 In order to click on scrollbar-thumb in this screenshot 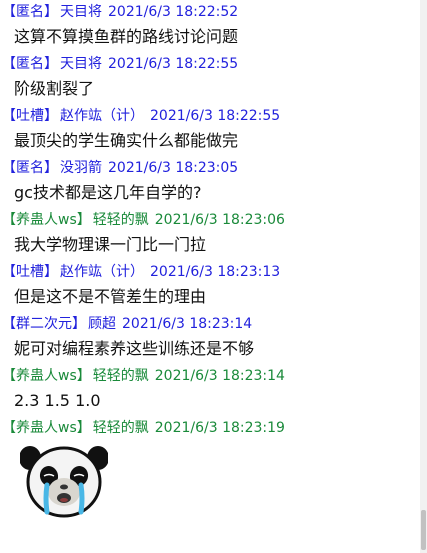, I will do `click(423, 530)`.